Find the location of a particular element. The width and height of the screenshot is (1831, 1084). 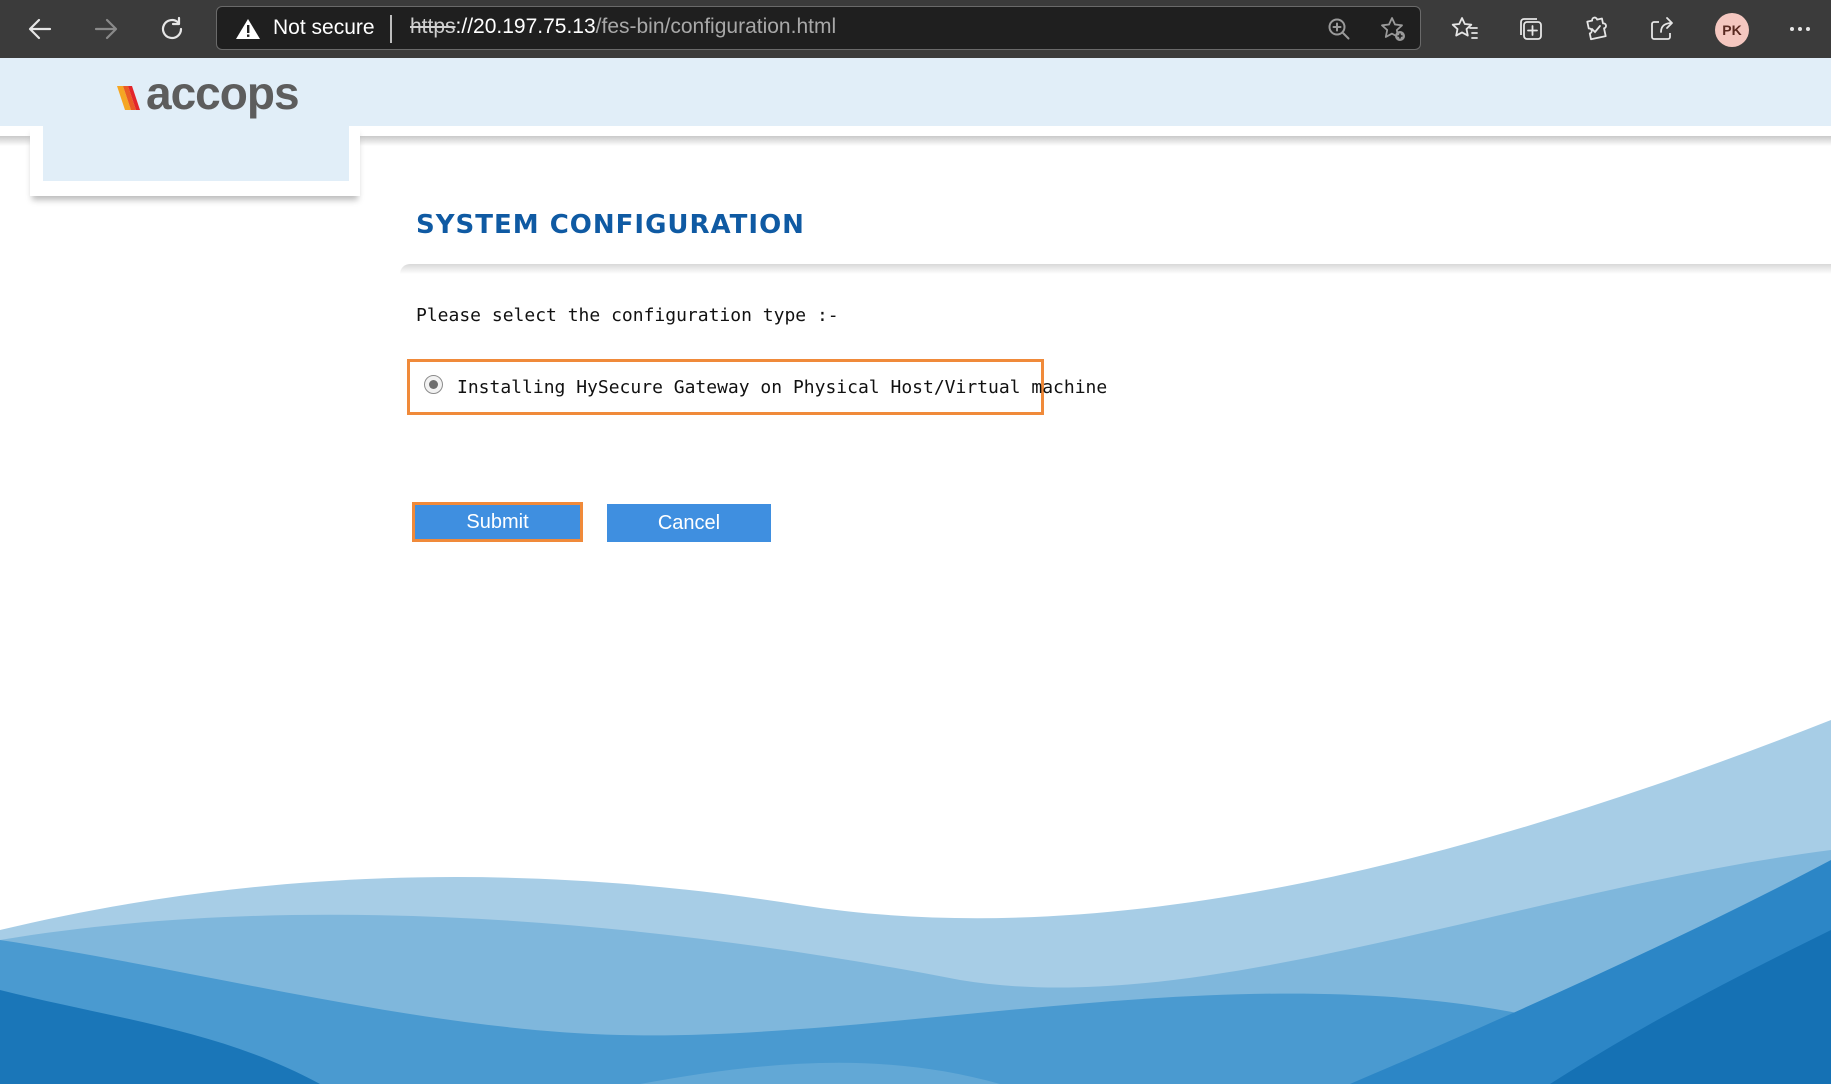

back-button is located at coordinates (40, 29).